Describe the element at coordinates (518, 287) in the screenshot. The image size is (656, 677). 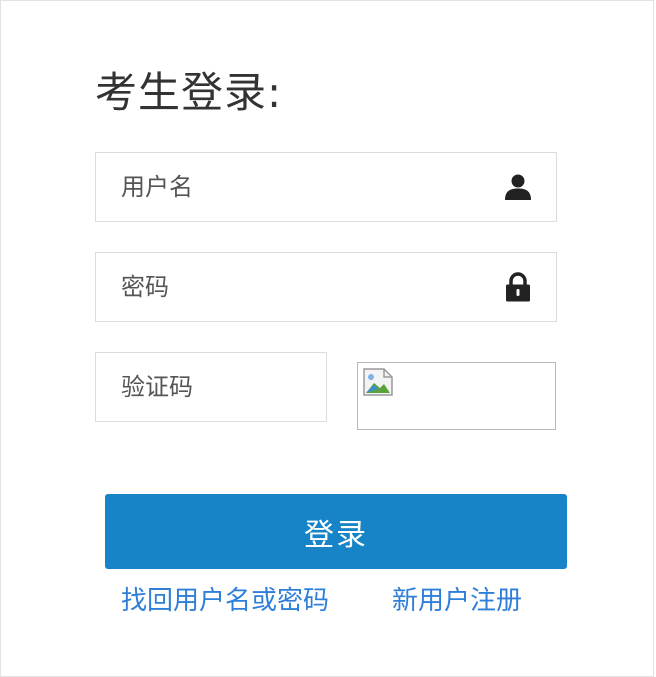
I see `lock-icon` at that location.